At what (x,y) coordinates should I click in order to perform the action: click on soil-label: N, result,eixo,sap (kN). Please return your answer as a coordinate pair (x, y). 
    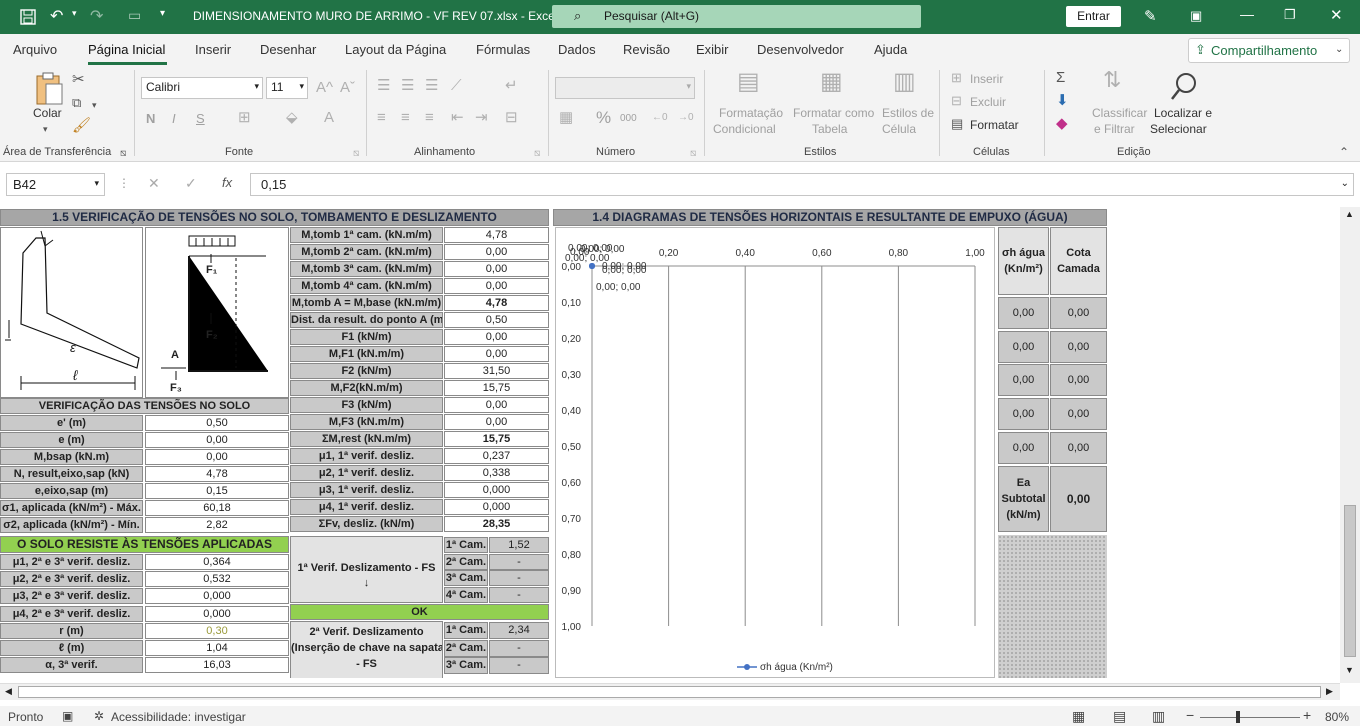
    Looking at the image, I should click on (71, 474).